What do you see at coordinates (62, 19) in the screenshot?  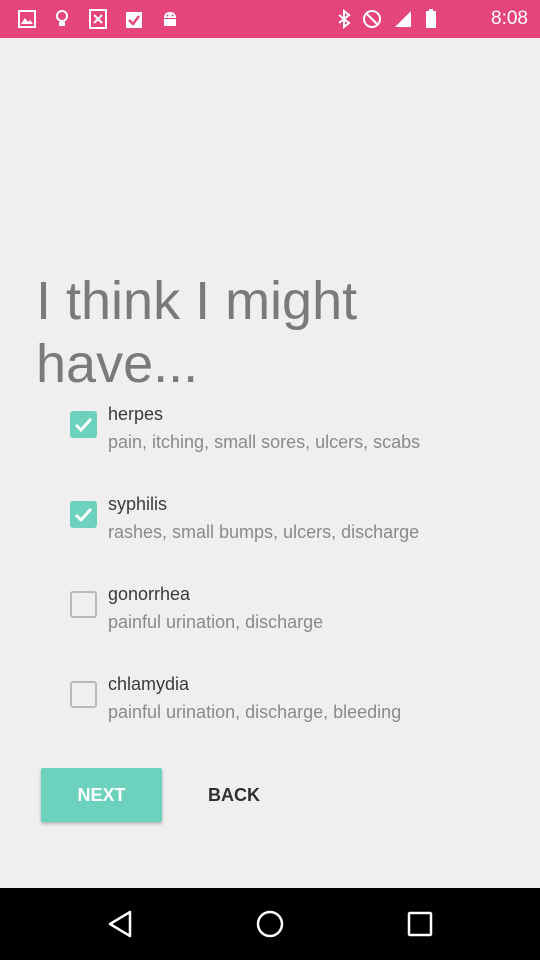 I see `bulb-icon` at bounding box center [62, 19].